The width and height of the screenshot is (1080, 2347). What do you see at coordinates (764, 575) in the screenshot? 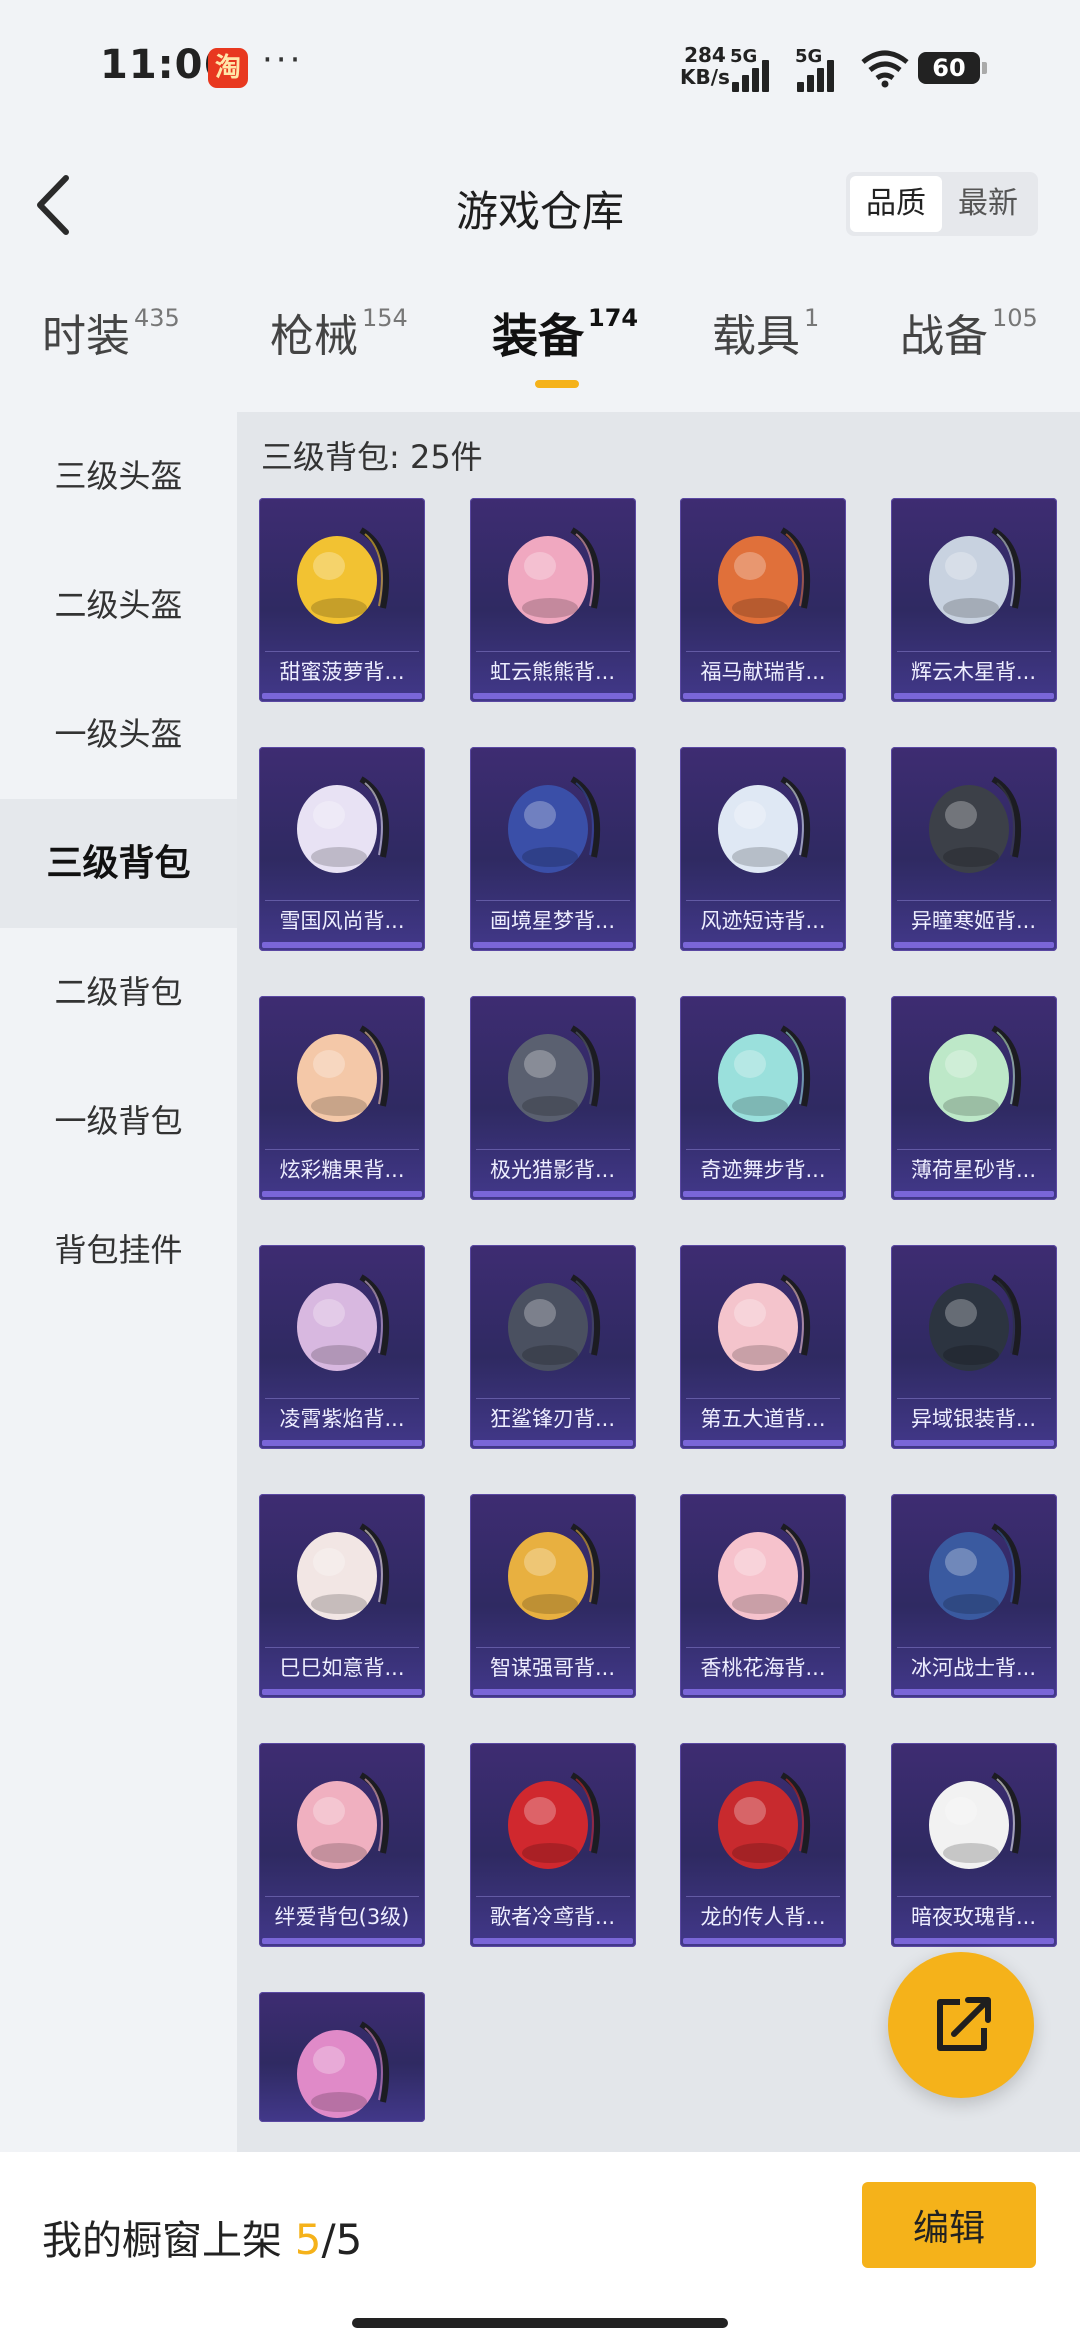
I see `horse-backpack-icon` at bounding box center [764, 575].